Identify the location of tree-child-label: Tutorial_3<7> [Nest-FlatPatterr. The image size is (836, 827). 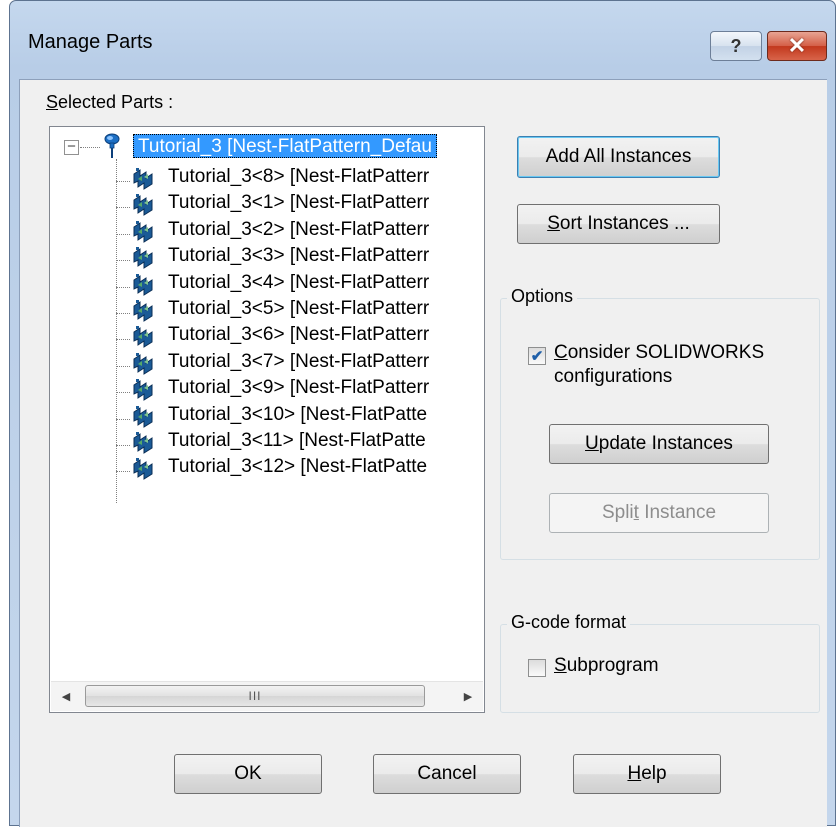
(299, 361).